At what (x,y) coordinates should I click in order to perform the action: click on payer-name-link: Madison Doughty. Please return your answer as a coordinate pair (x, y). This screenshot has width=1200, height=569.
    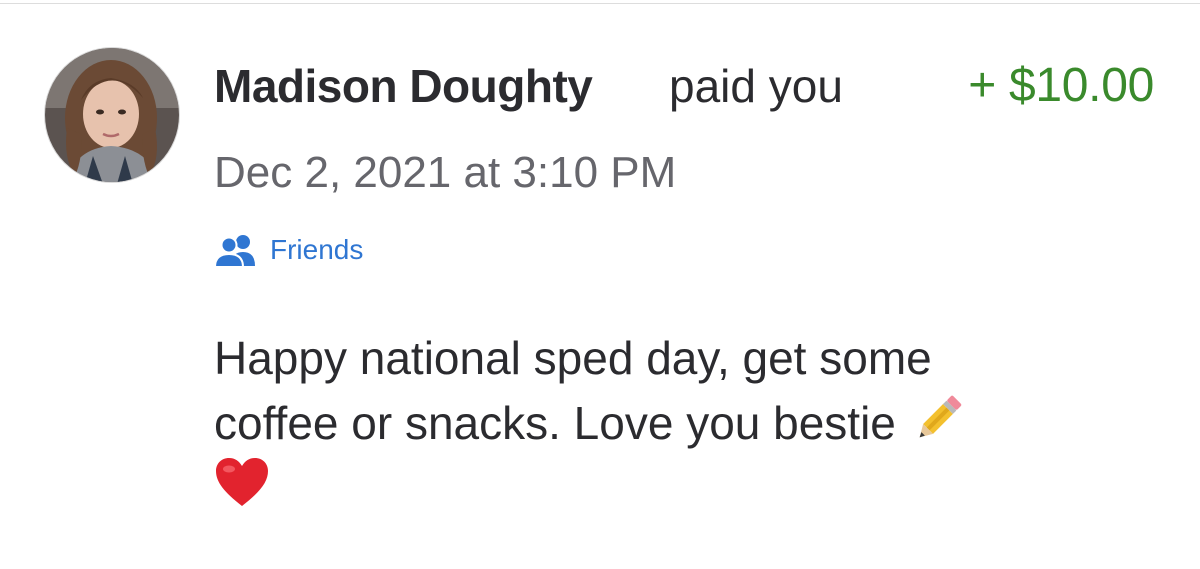
    Looking at the image, I should click on (403, 86).